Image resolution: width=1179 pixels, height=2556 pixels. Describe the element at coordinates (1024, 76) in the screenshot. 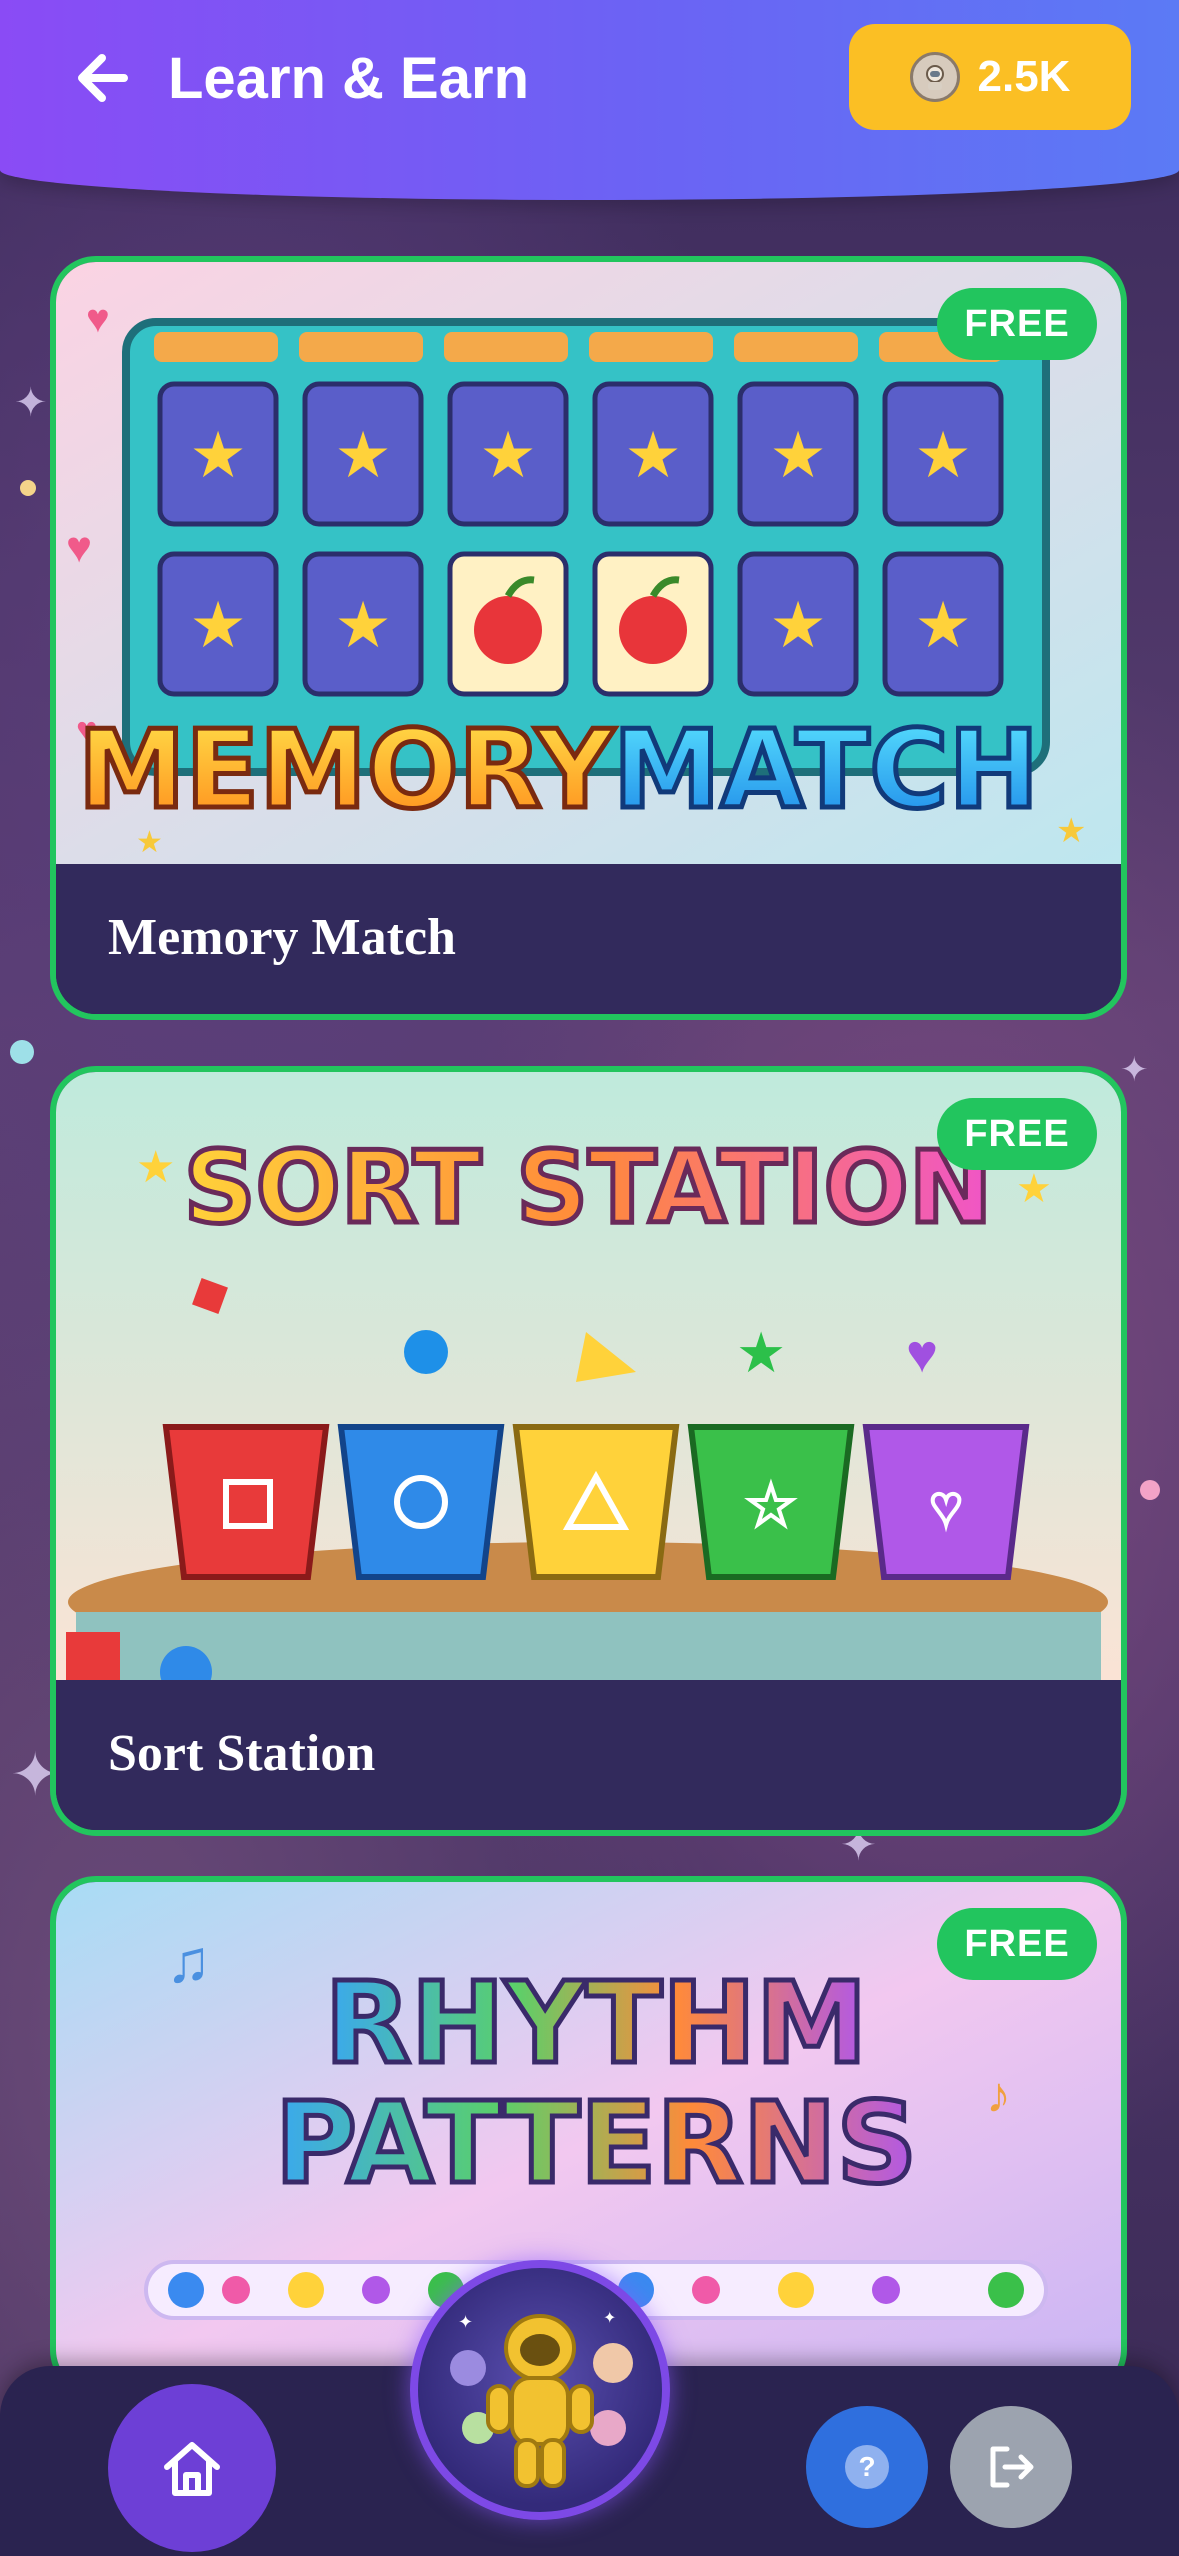

I see `coin-count: 2.5K` at that location.